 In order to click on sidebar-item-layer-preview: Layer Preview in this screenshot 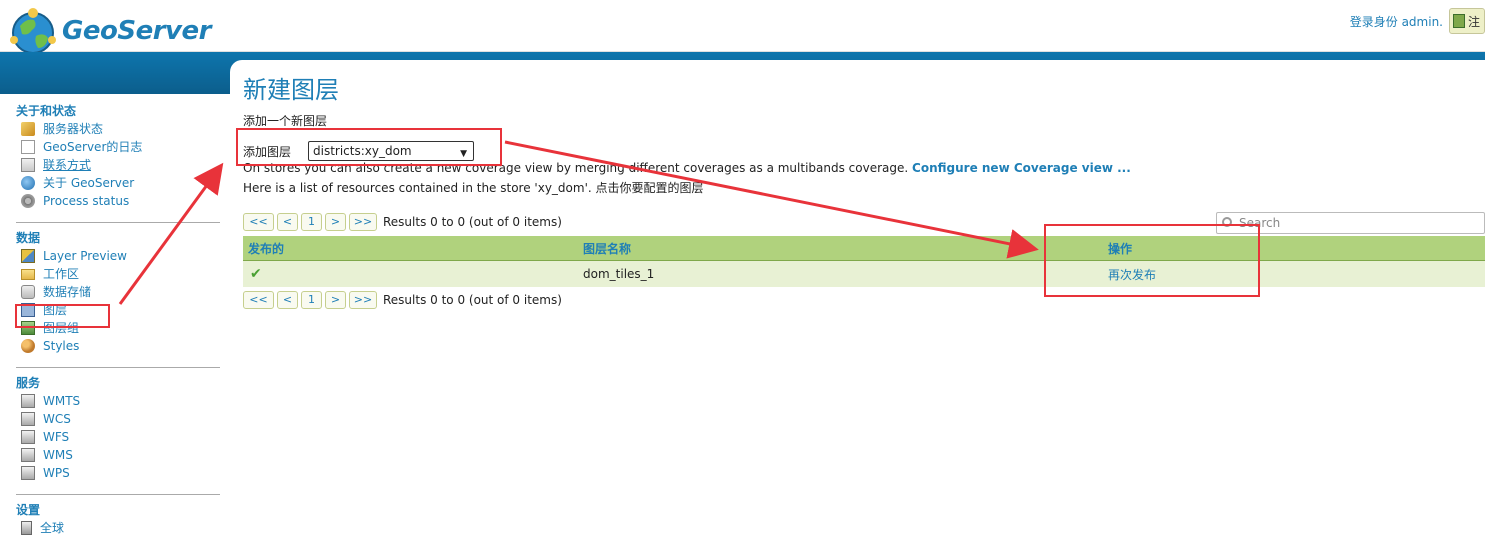, I will do `click(118, 256)`.